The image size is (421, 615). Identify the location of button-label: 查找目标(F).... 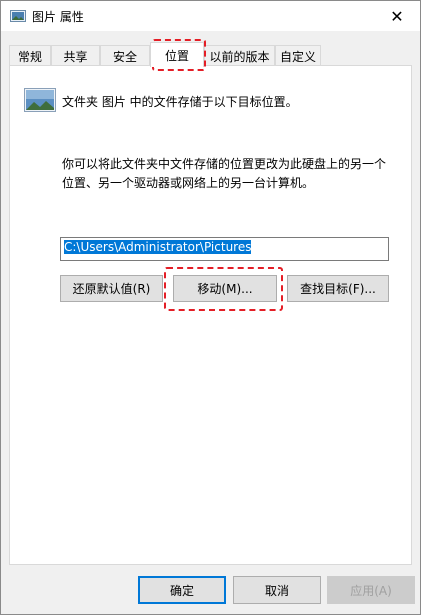
(338, 289).